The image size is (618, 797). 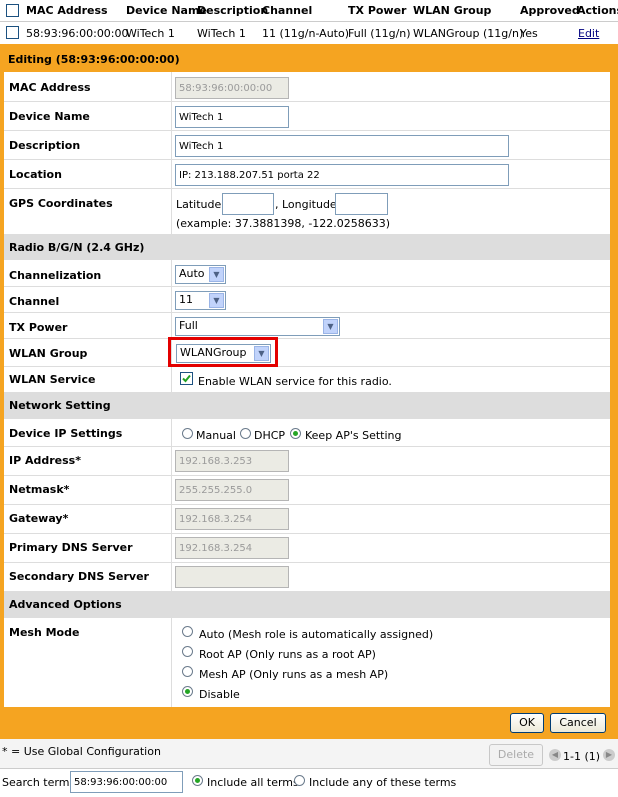 I want to click on section-network-title: Network Setting, so click(x=60, y=405).